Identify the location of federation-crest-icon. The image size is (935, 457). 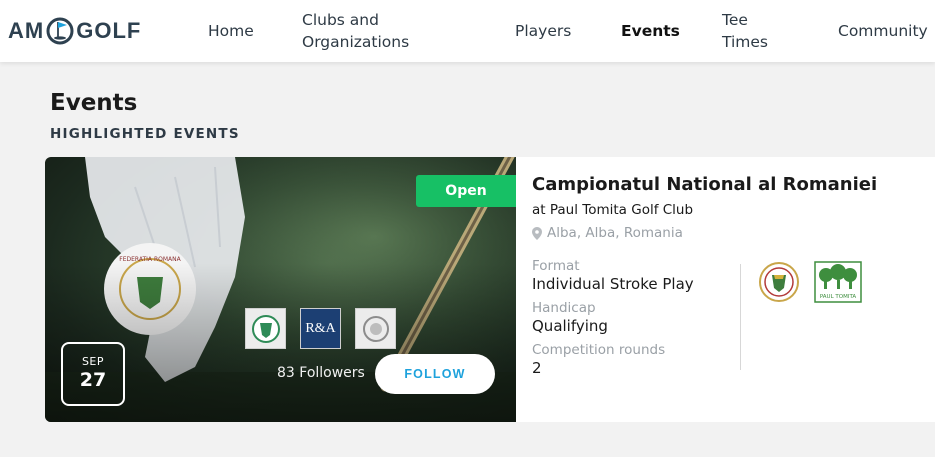
(779, 282).